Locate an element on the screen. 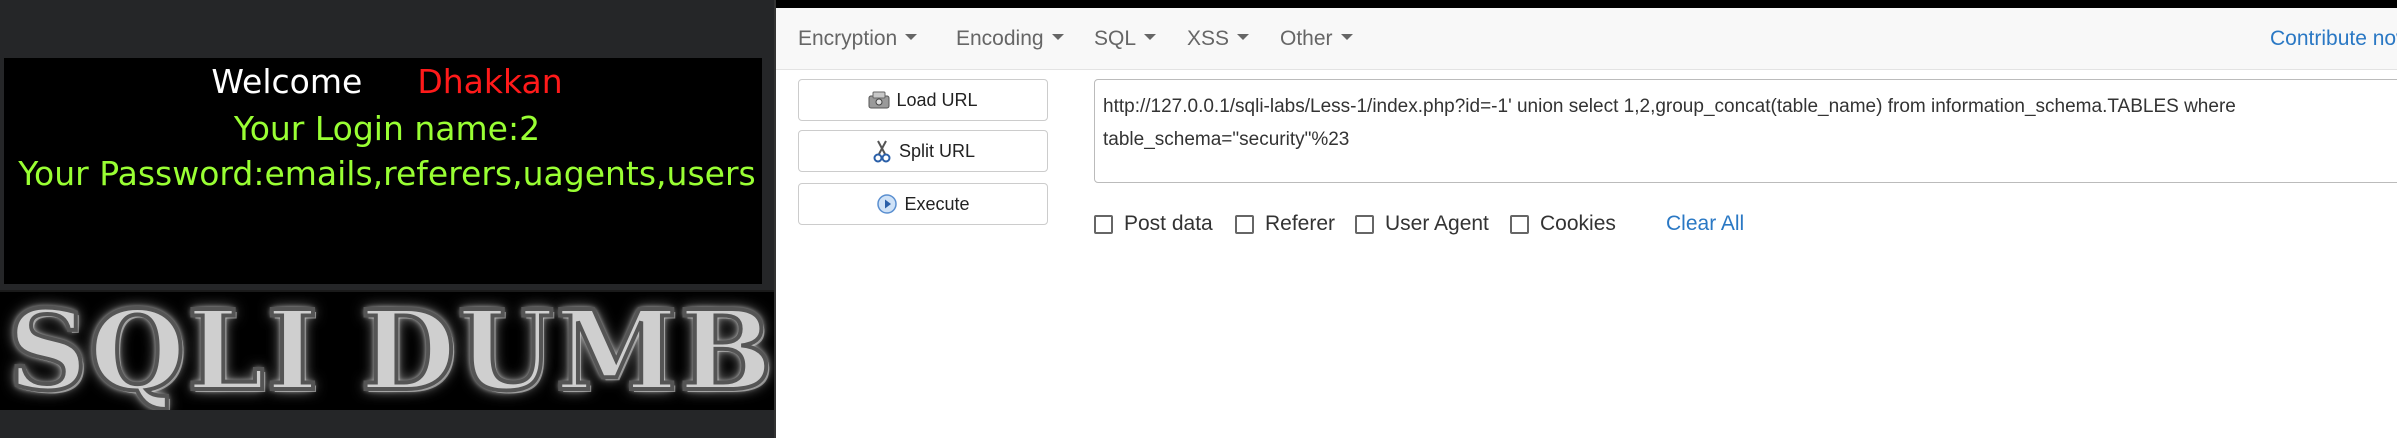  referer-label: Referer is located at coordinates (1300, 223).